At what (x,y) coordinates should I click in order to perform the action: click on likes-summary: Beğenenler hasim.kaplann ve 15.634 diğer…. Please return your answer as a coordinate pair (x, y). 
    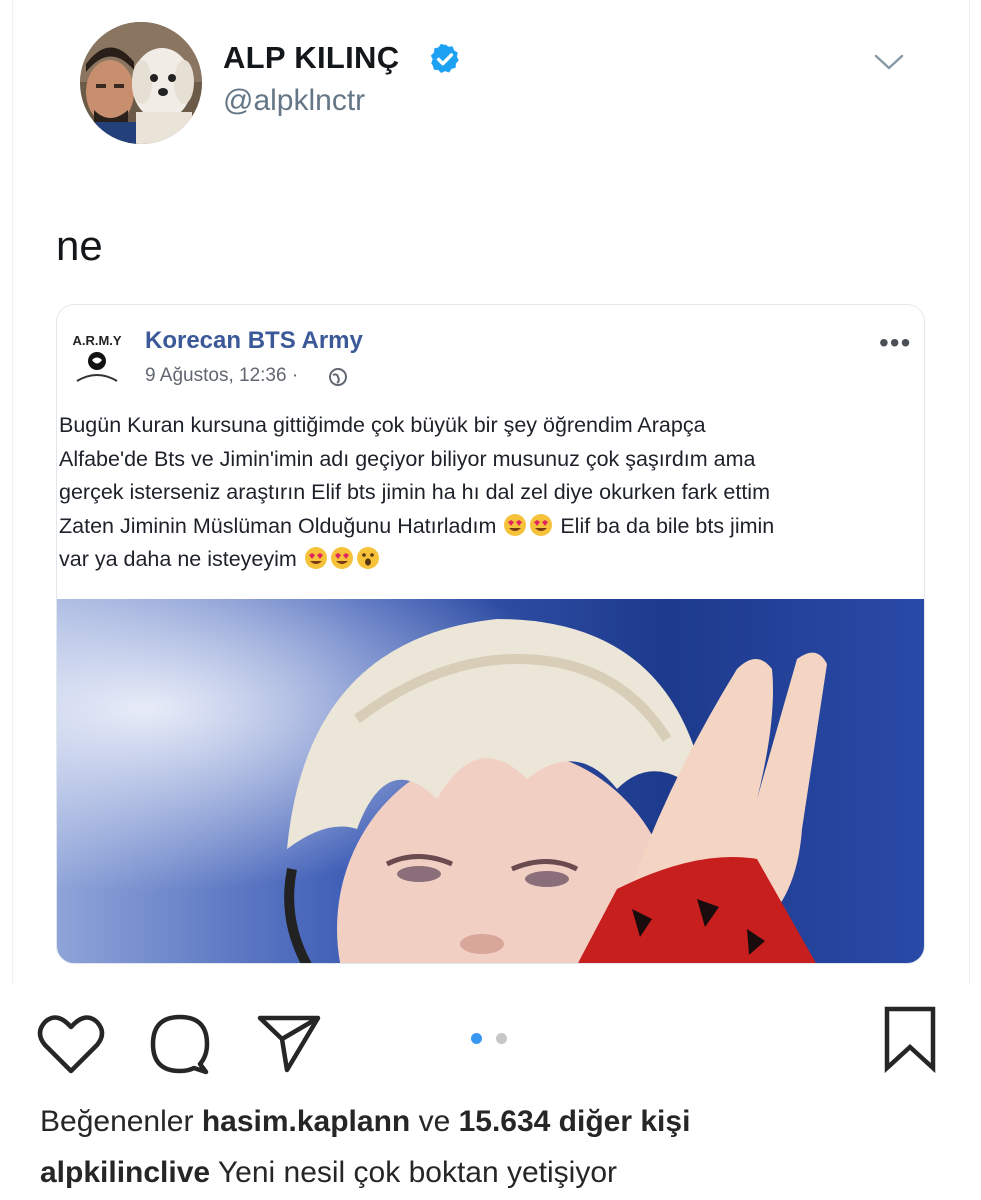
    Looking at the image, I should click on (365, 1122).